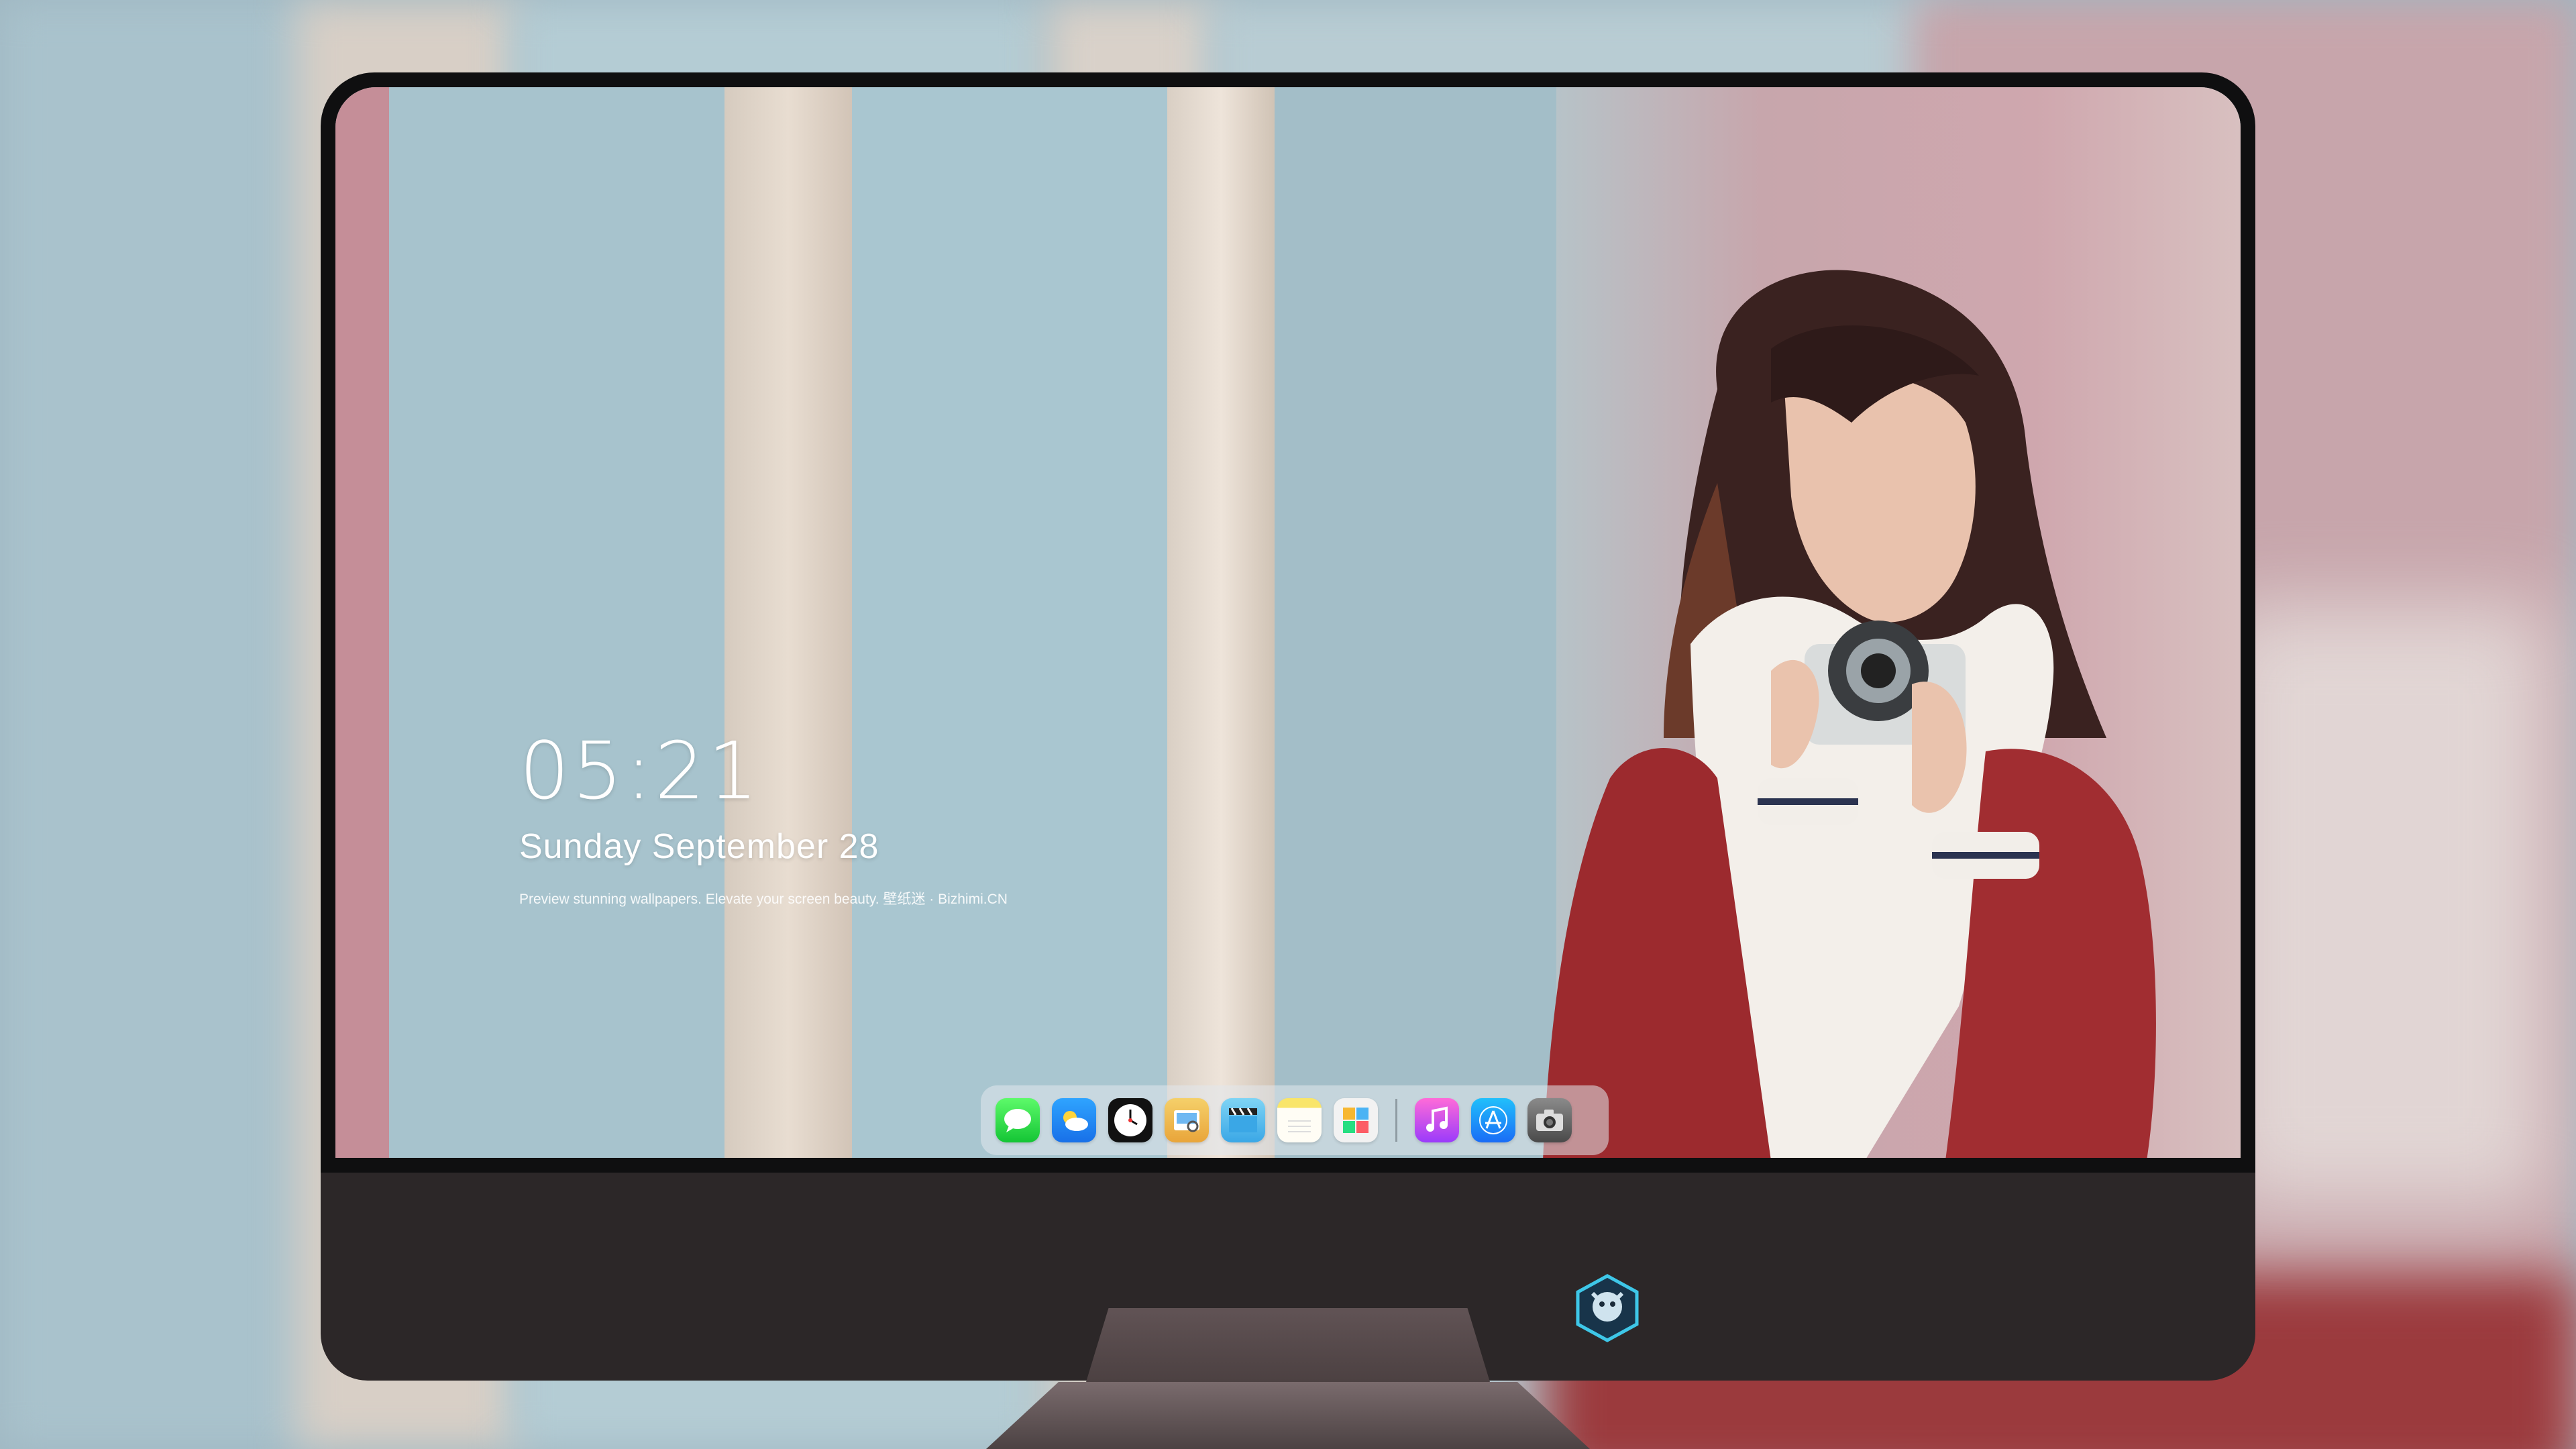  What do you see at coordinates (1396, 1120) in the screenshot?
I see `dock-separator` at bounding box center [1396, 1120].